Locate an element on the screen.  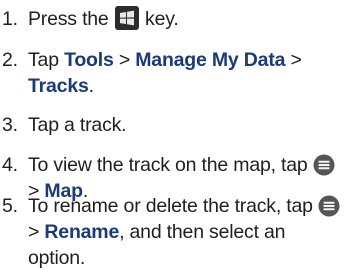
step-number: 4. is located at coordinates (10, 165).